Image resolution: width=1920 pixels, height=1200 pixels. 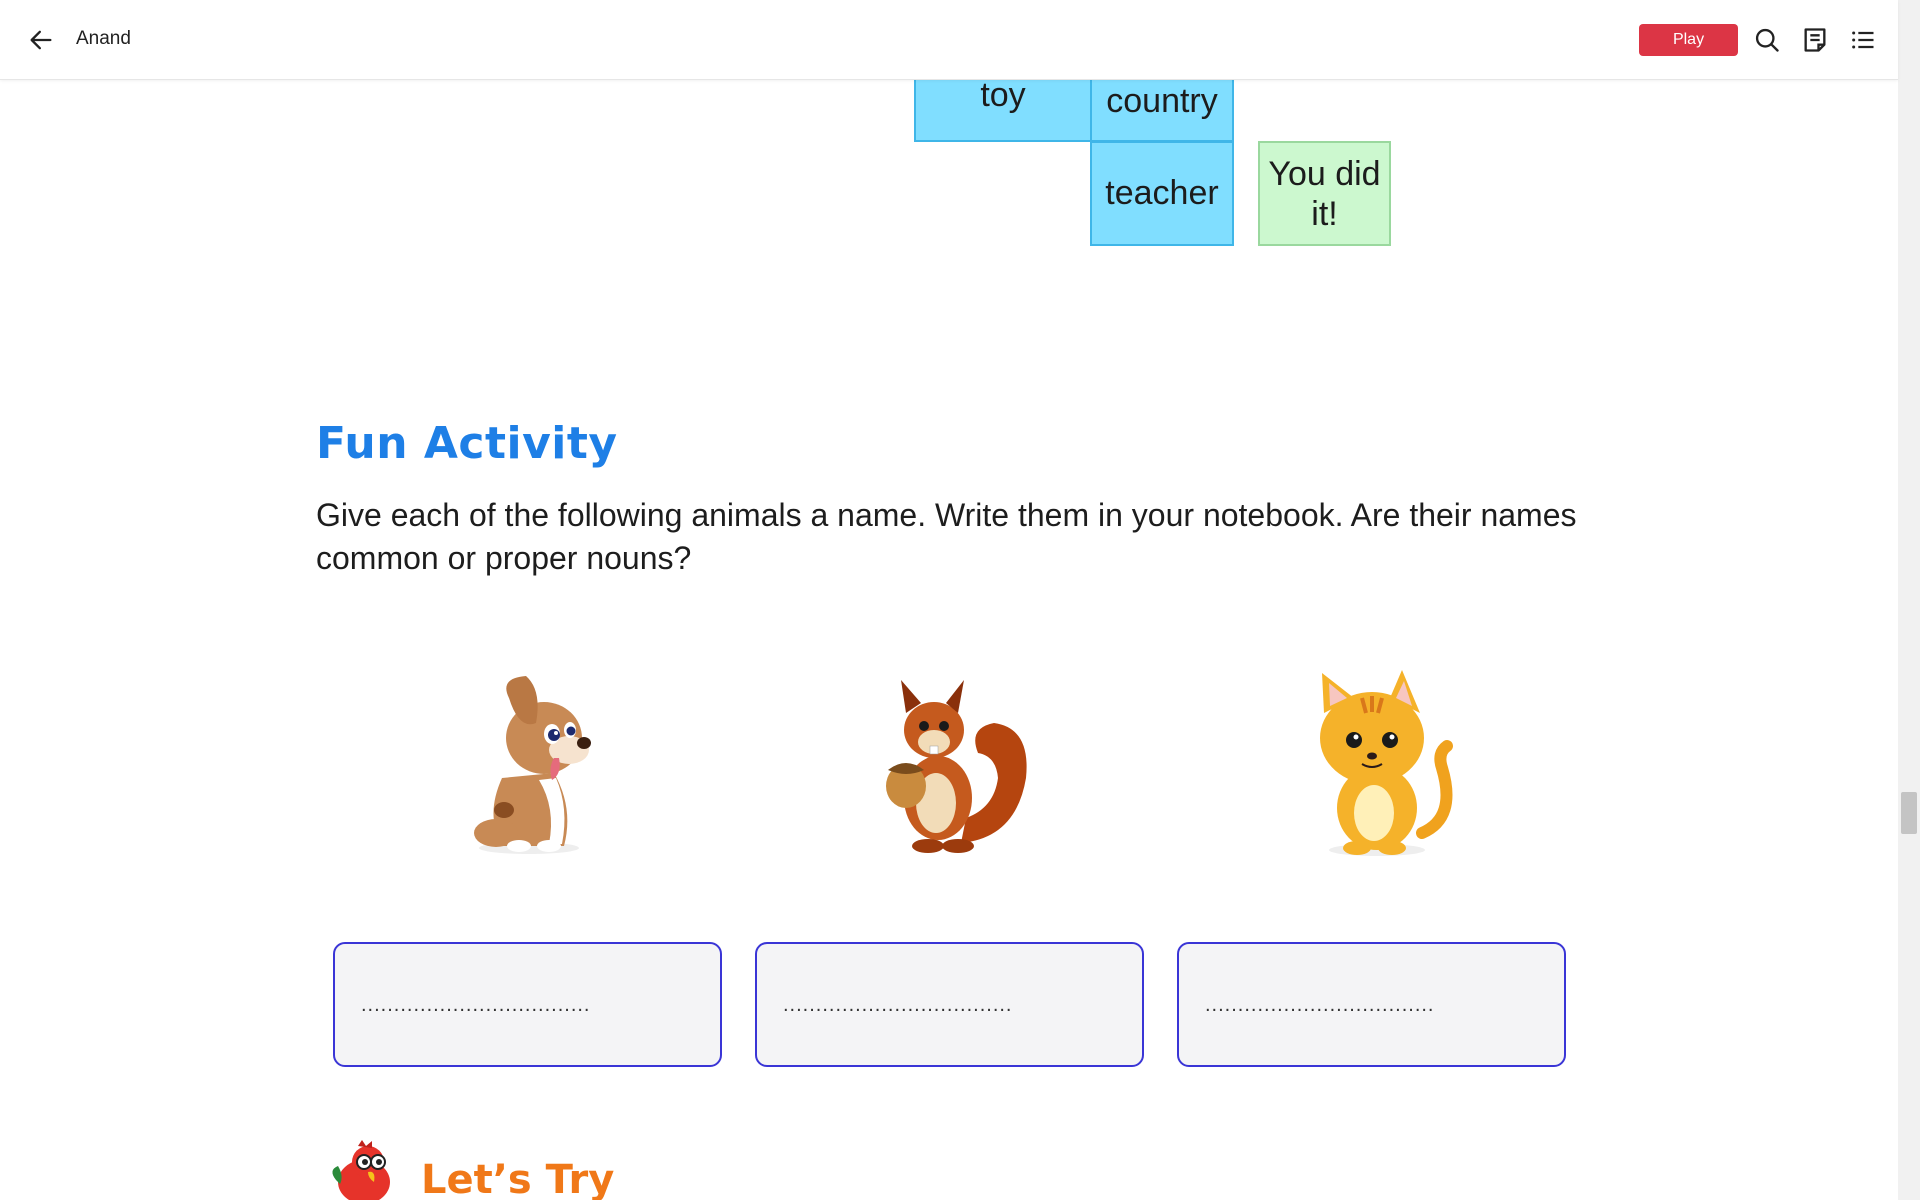 What do you see at coordinates (1909, 600) in the screenshot?
I see `scrollbar-track` at bounding box center [1909, 600].